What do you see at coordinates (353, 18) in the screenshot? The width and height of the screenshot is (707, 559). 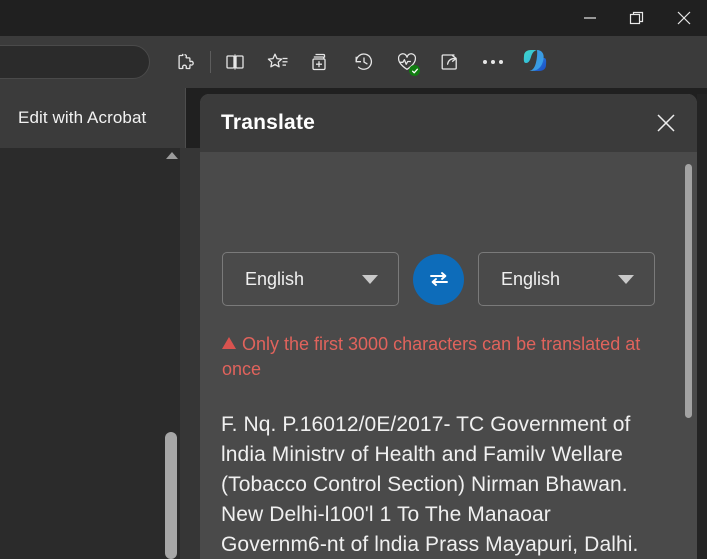 I see `title-bar` at bounding box center [353, 18].